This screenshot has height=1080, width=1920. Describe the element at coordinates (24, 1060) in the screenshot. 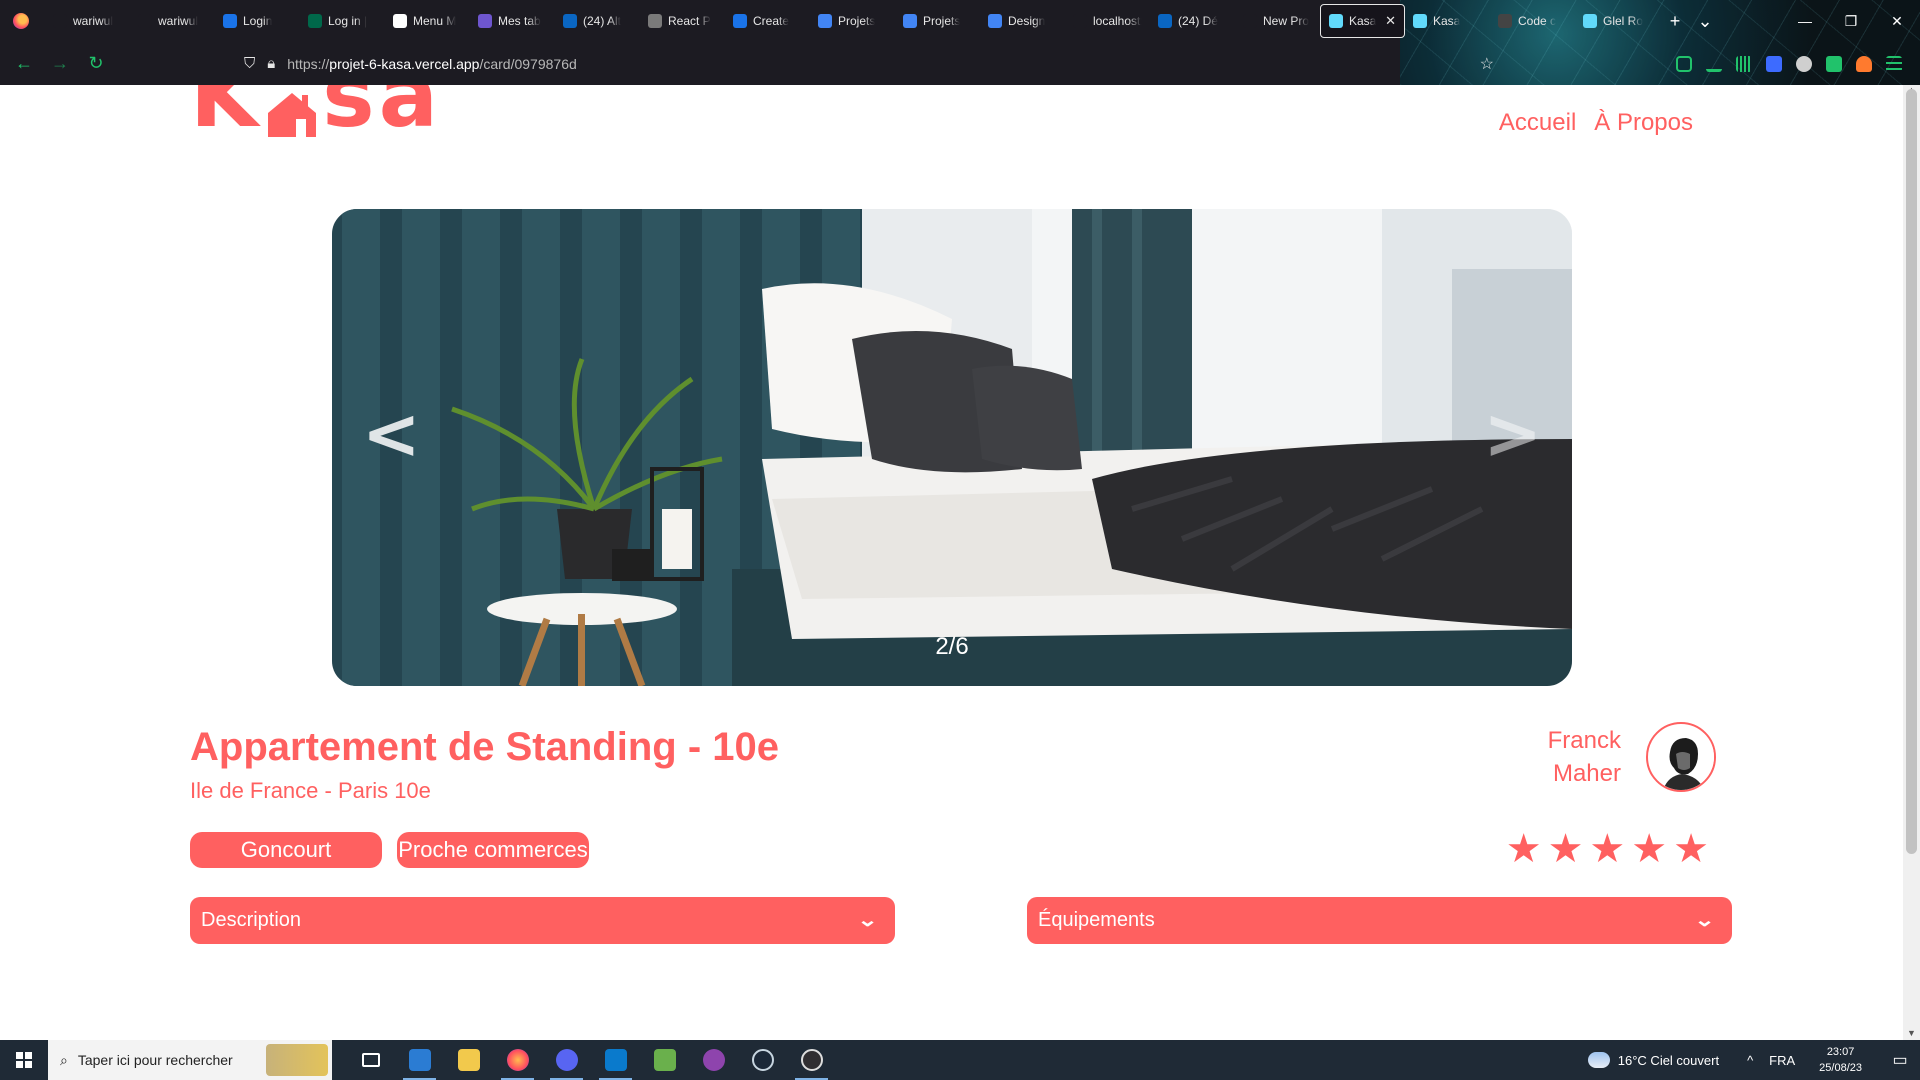

I see `windows-start-button` at that location.